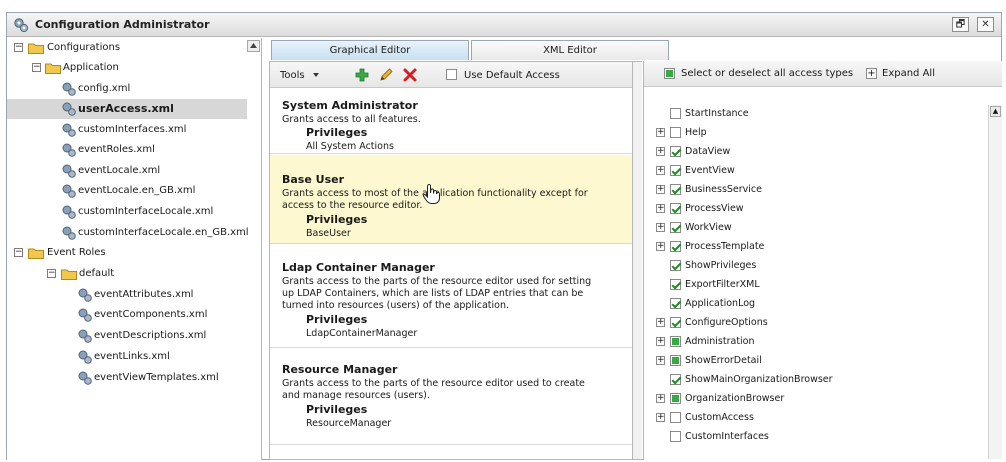 This screenshot has height=462, width=1006. Describe the element at coordinates (908, 73) in the screenshot. I see `expand-all-button: Expand All` at that location.